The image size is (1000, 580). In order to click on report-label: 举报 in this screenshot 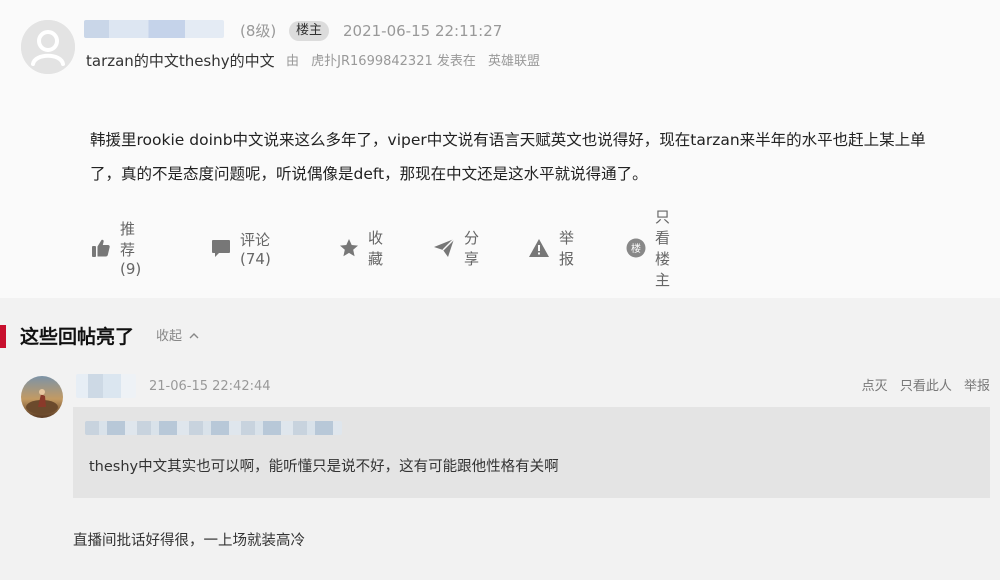, I will do `click(567, 248)`.